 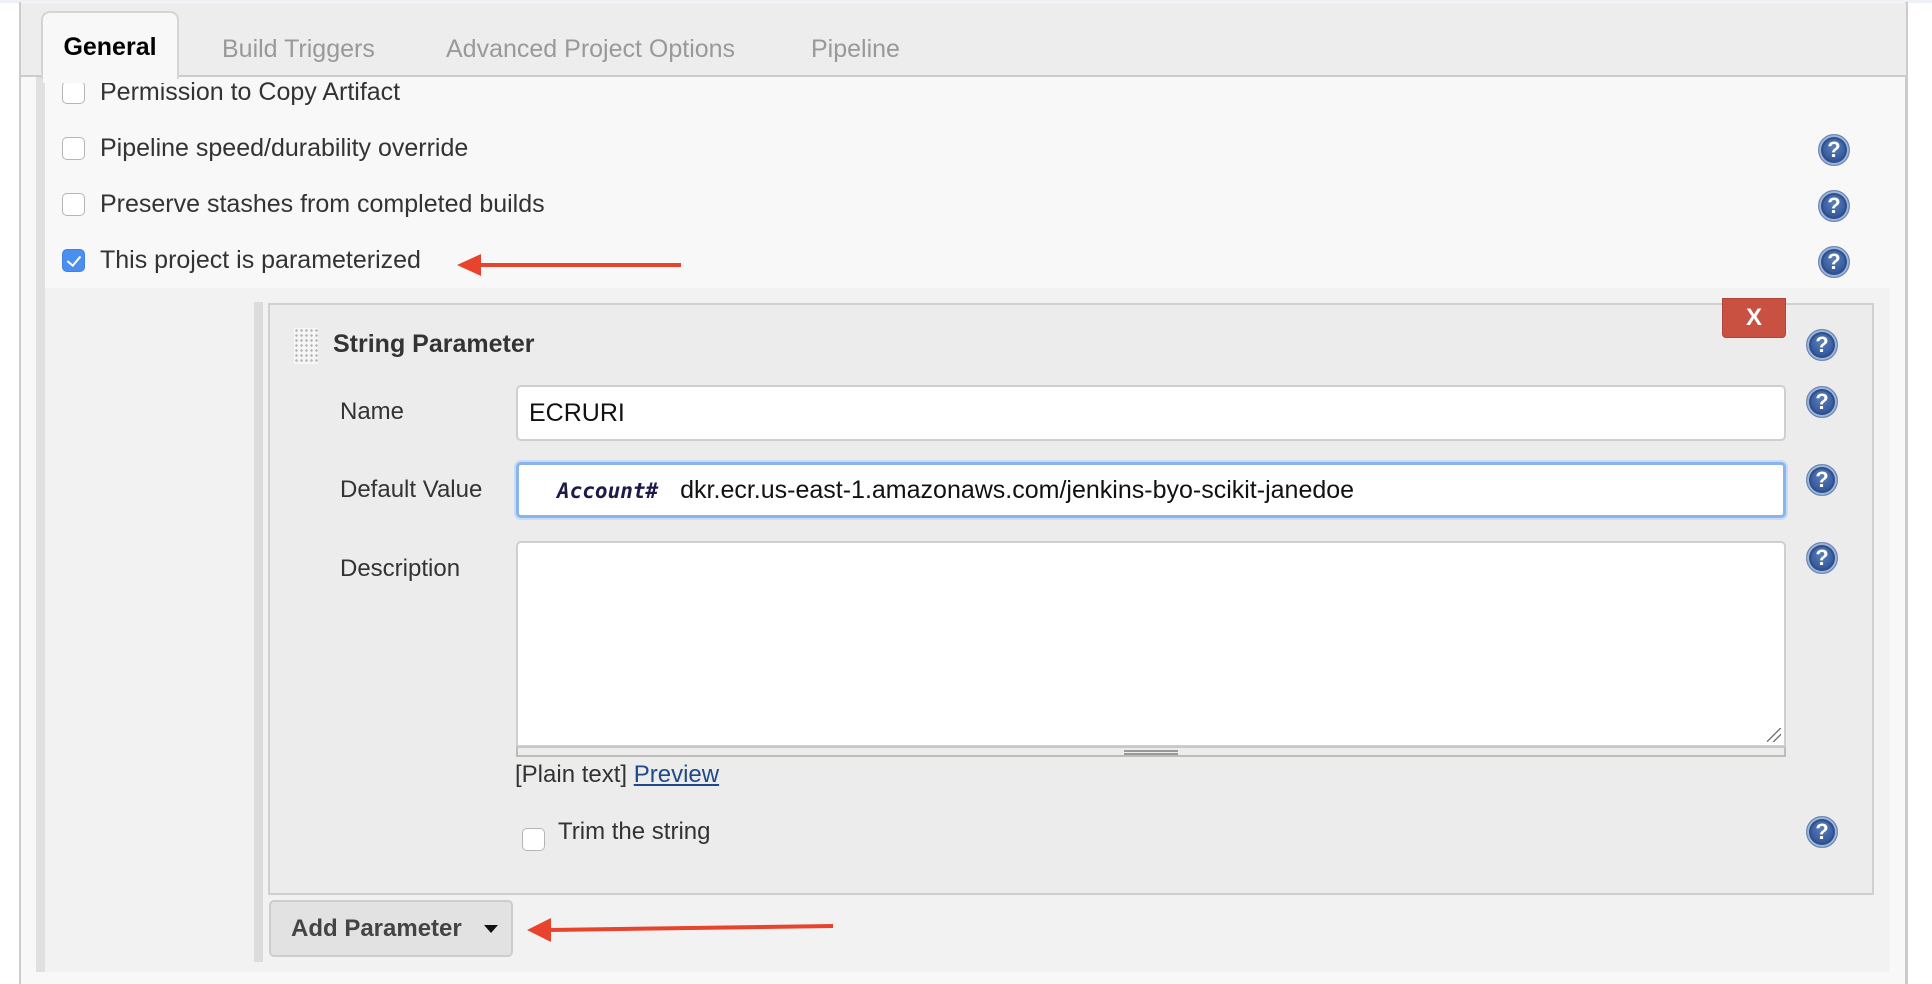 I want to click on name-label: Name, so click(x=372, y=411).